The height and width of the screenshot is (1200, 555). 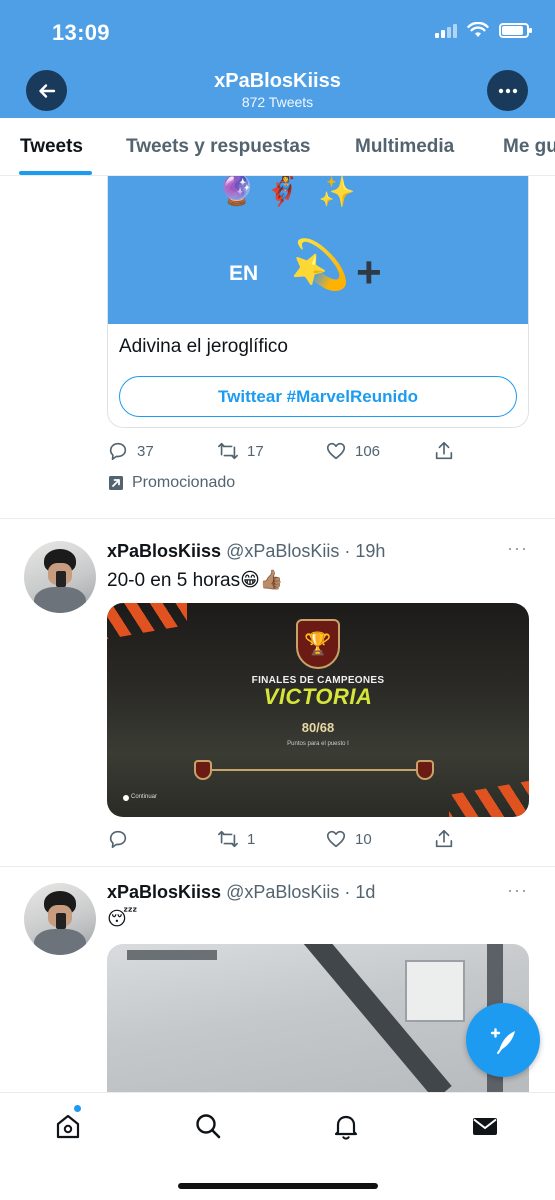 I want to click on promoted-action-bar: 37 17 106, so click(x=287, y=452).